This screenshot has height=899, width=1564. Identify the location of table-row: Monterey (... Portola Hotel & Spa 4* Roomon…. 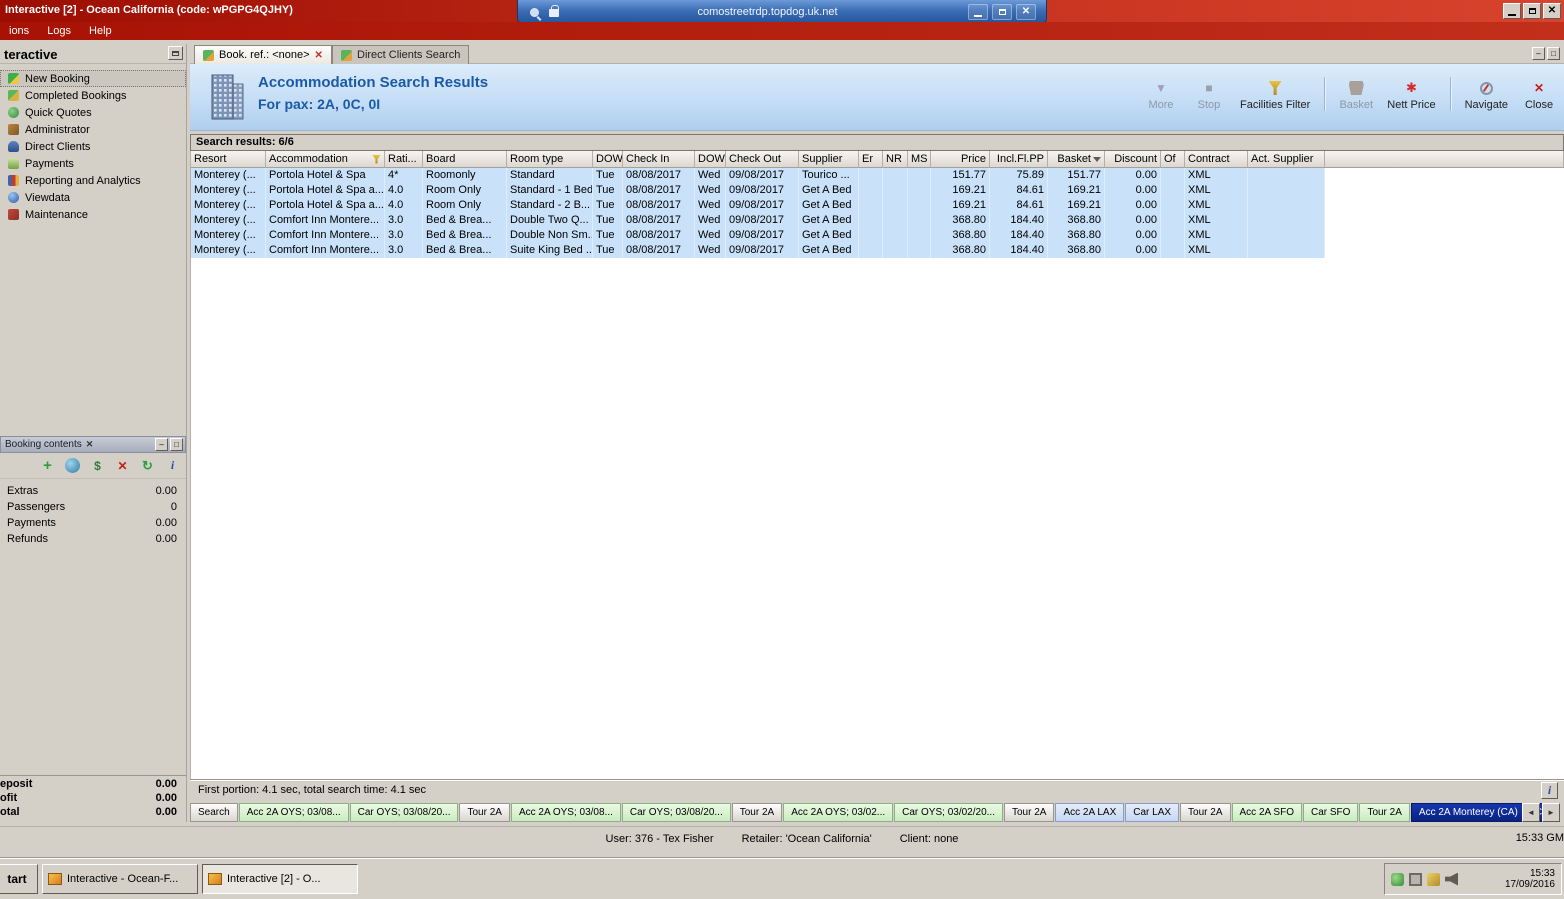
(877, 175).